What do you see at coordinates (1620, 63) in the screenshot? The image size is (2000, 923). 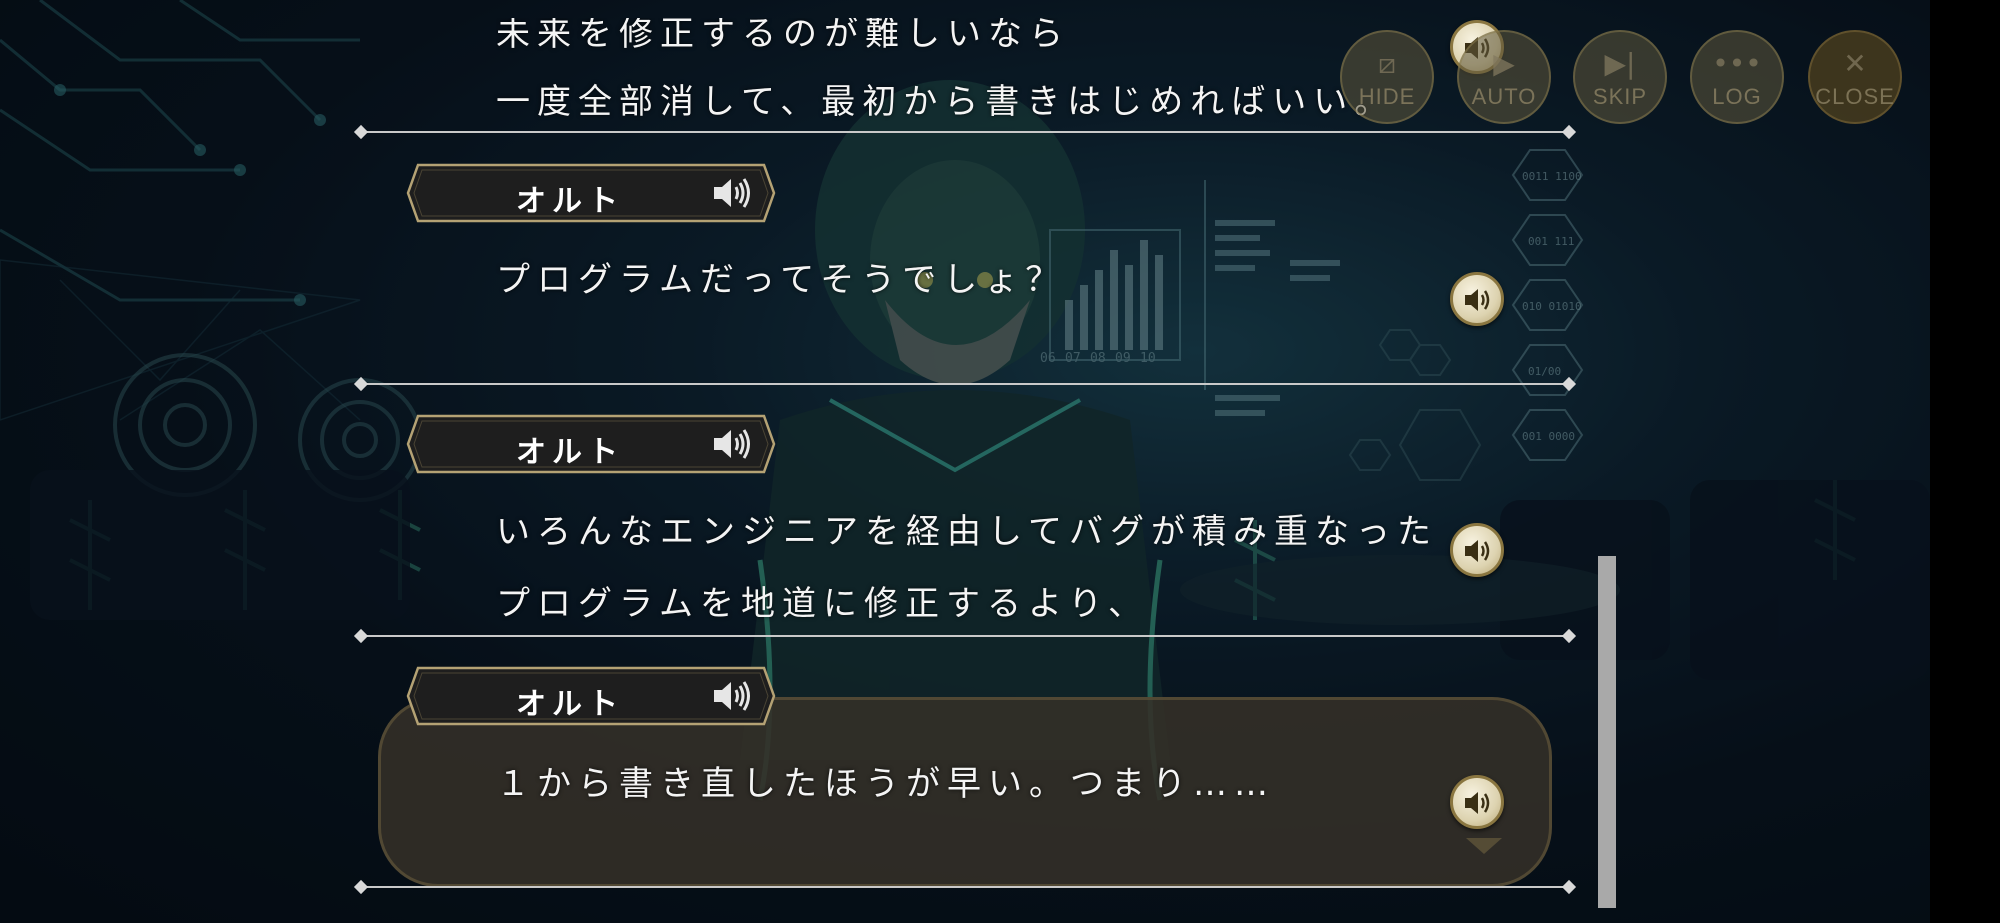 I see `skip-icon: ▶|` at bounding box center [1620, 63].